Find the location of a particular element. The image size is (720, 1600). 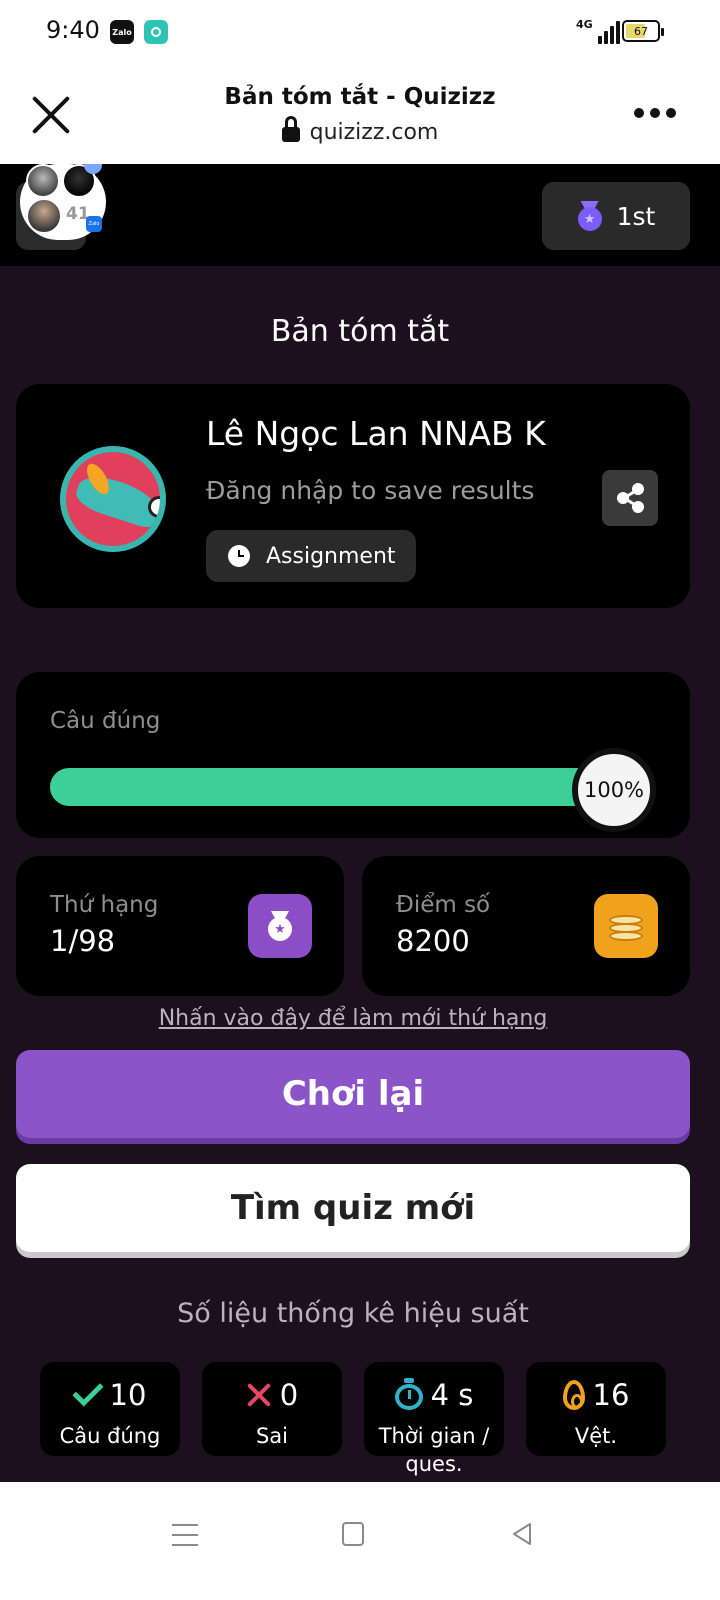

correct-count-value: 10 is located at coordinates (128, 1395).